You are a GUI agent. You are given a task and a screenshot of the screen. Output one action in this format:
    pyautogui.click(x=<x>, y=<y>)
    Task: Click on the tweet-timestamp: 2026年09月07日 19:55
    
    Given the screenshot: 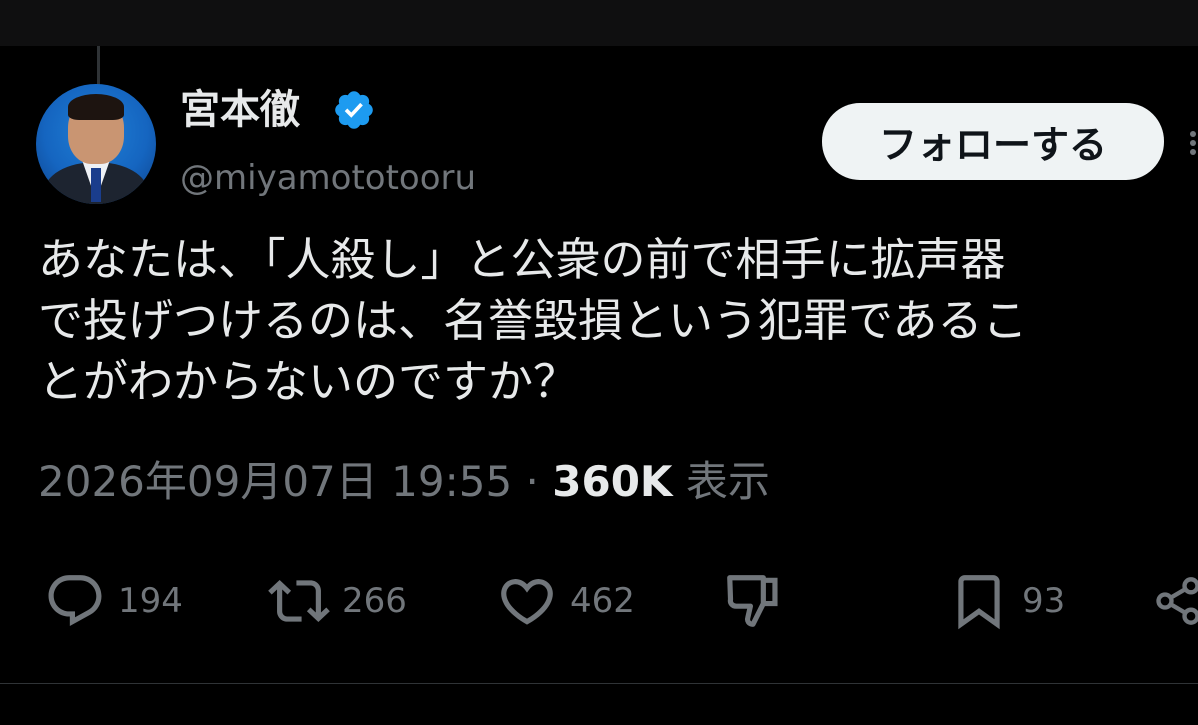 What is the action you would take?
    pyautogui.click(x=275, y=481)
    